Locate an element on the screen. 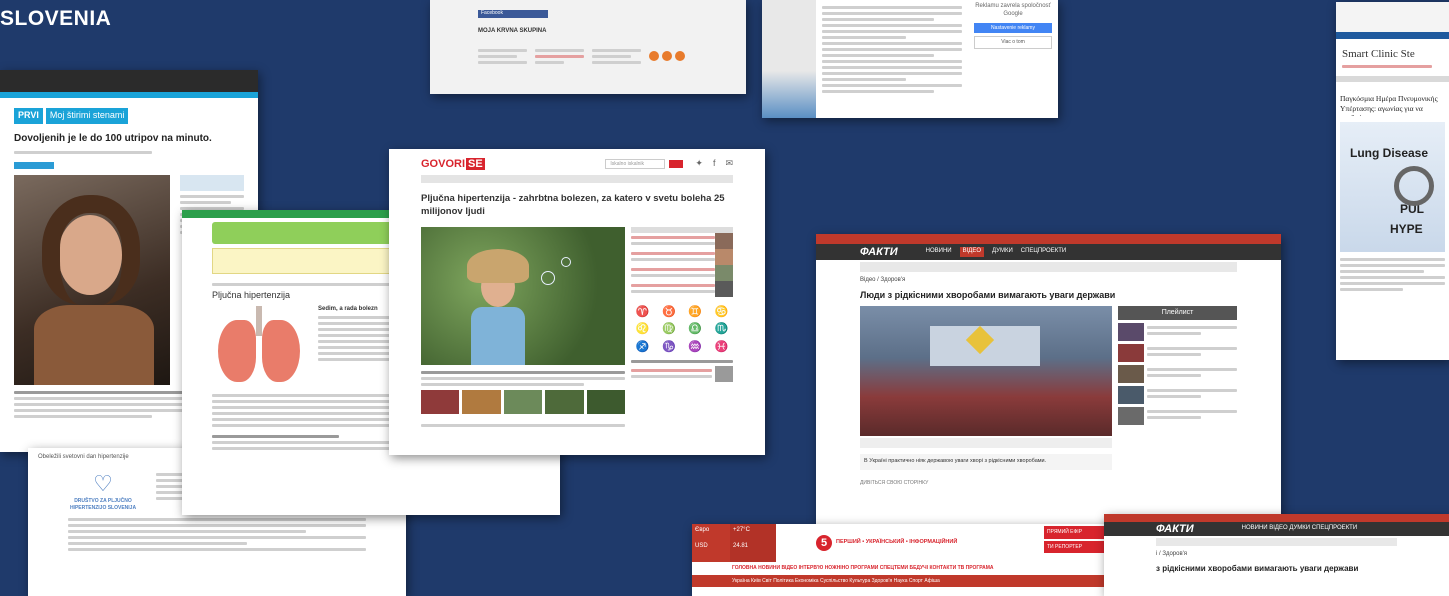 This screenshot has width=1449, height=596. site-label: MOJA KRVNA SKUPINA is located at coordinates (512, 31).